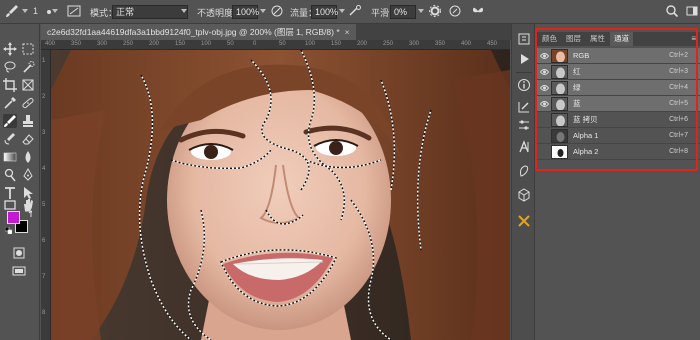 Image resolution: width=700 pixels, height=340 pixels. Describe the element at coordinates (355, 12) in the screenshot. I see `airbrush-icon` at that location.